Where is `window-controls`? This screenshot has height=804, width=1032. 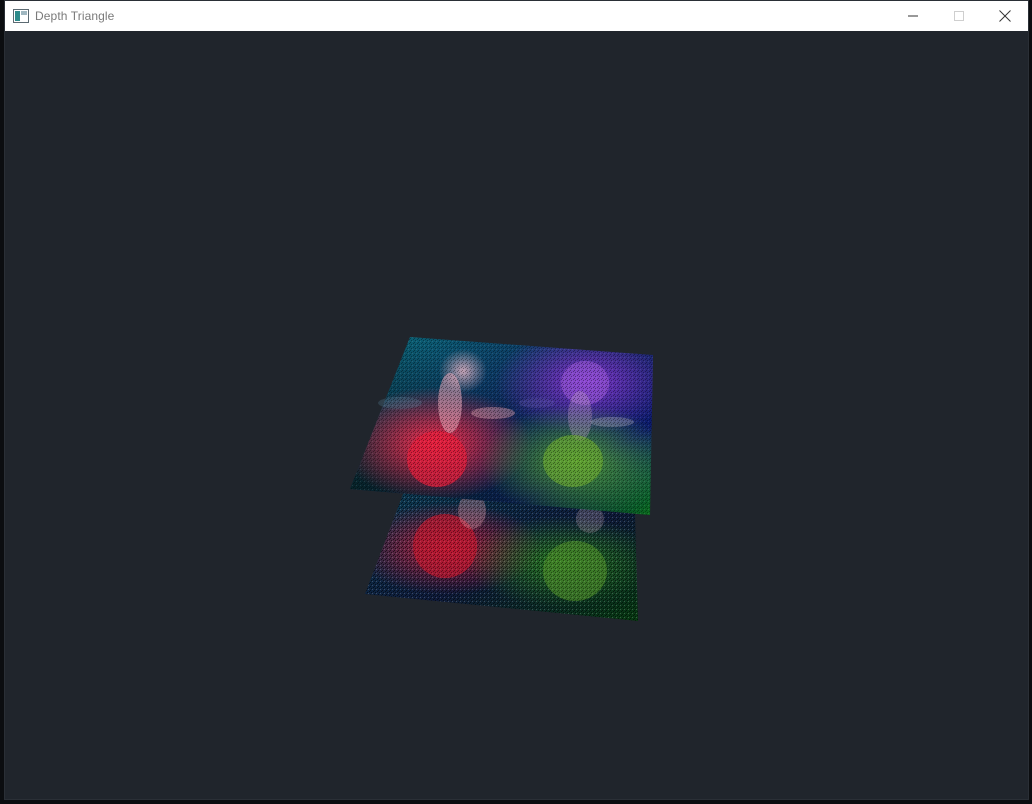 window-controls is located at coordinates (959, 16).